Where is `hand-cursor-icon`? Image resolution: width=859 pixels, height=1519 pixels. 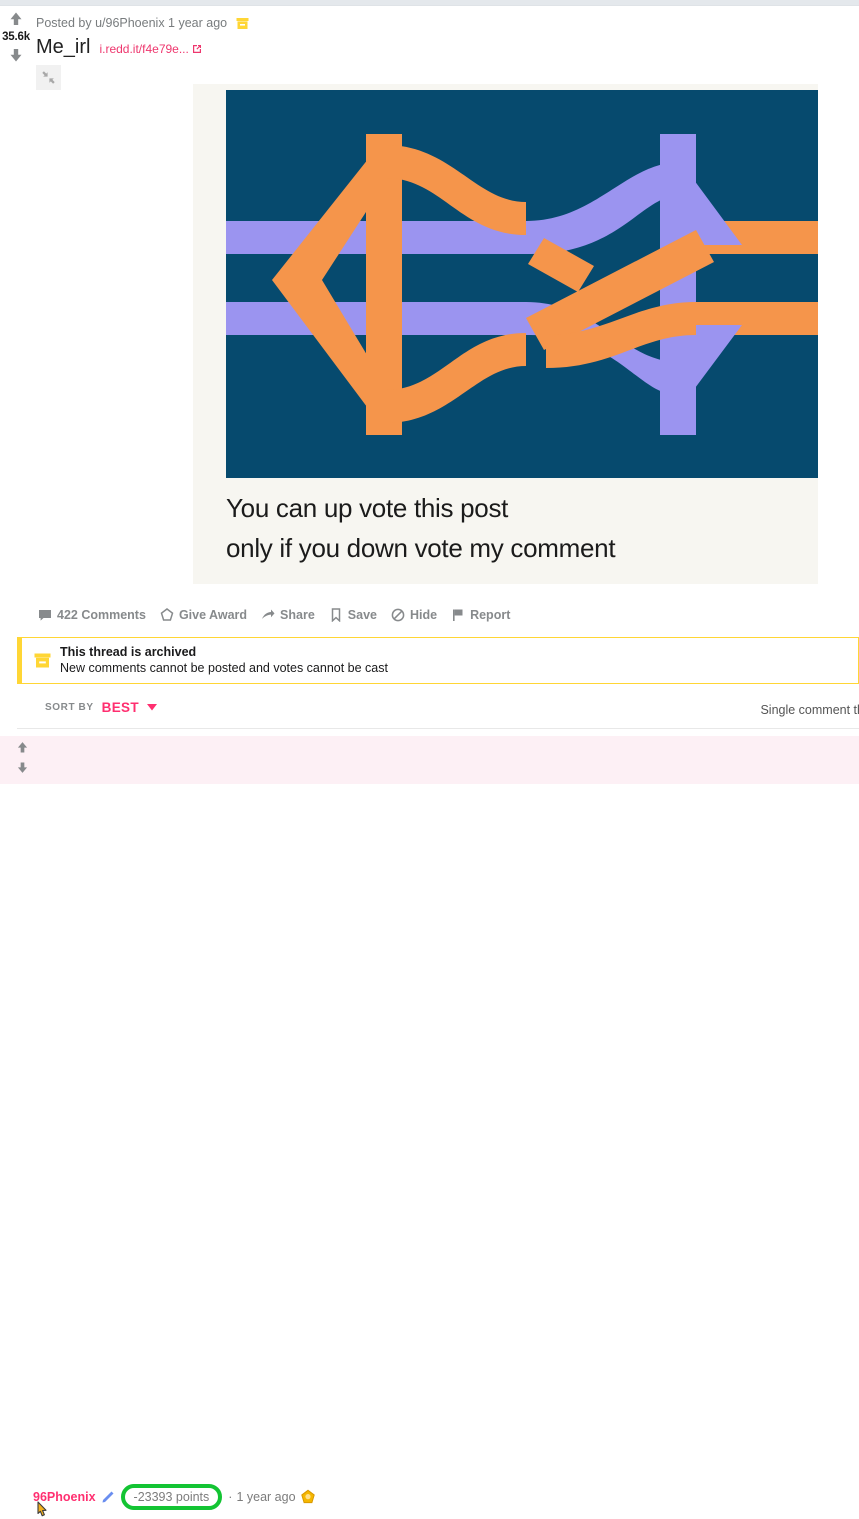
hand-cursor-icon is located at coordinates (44, 1510).